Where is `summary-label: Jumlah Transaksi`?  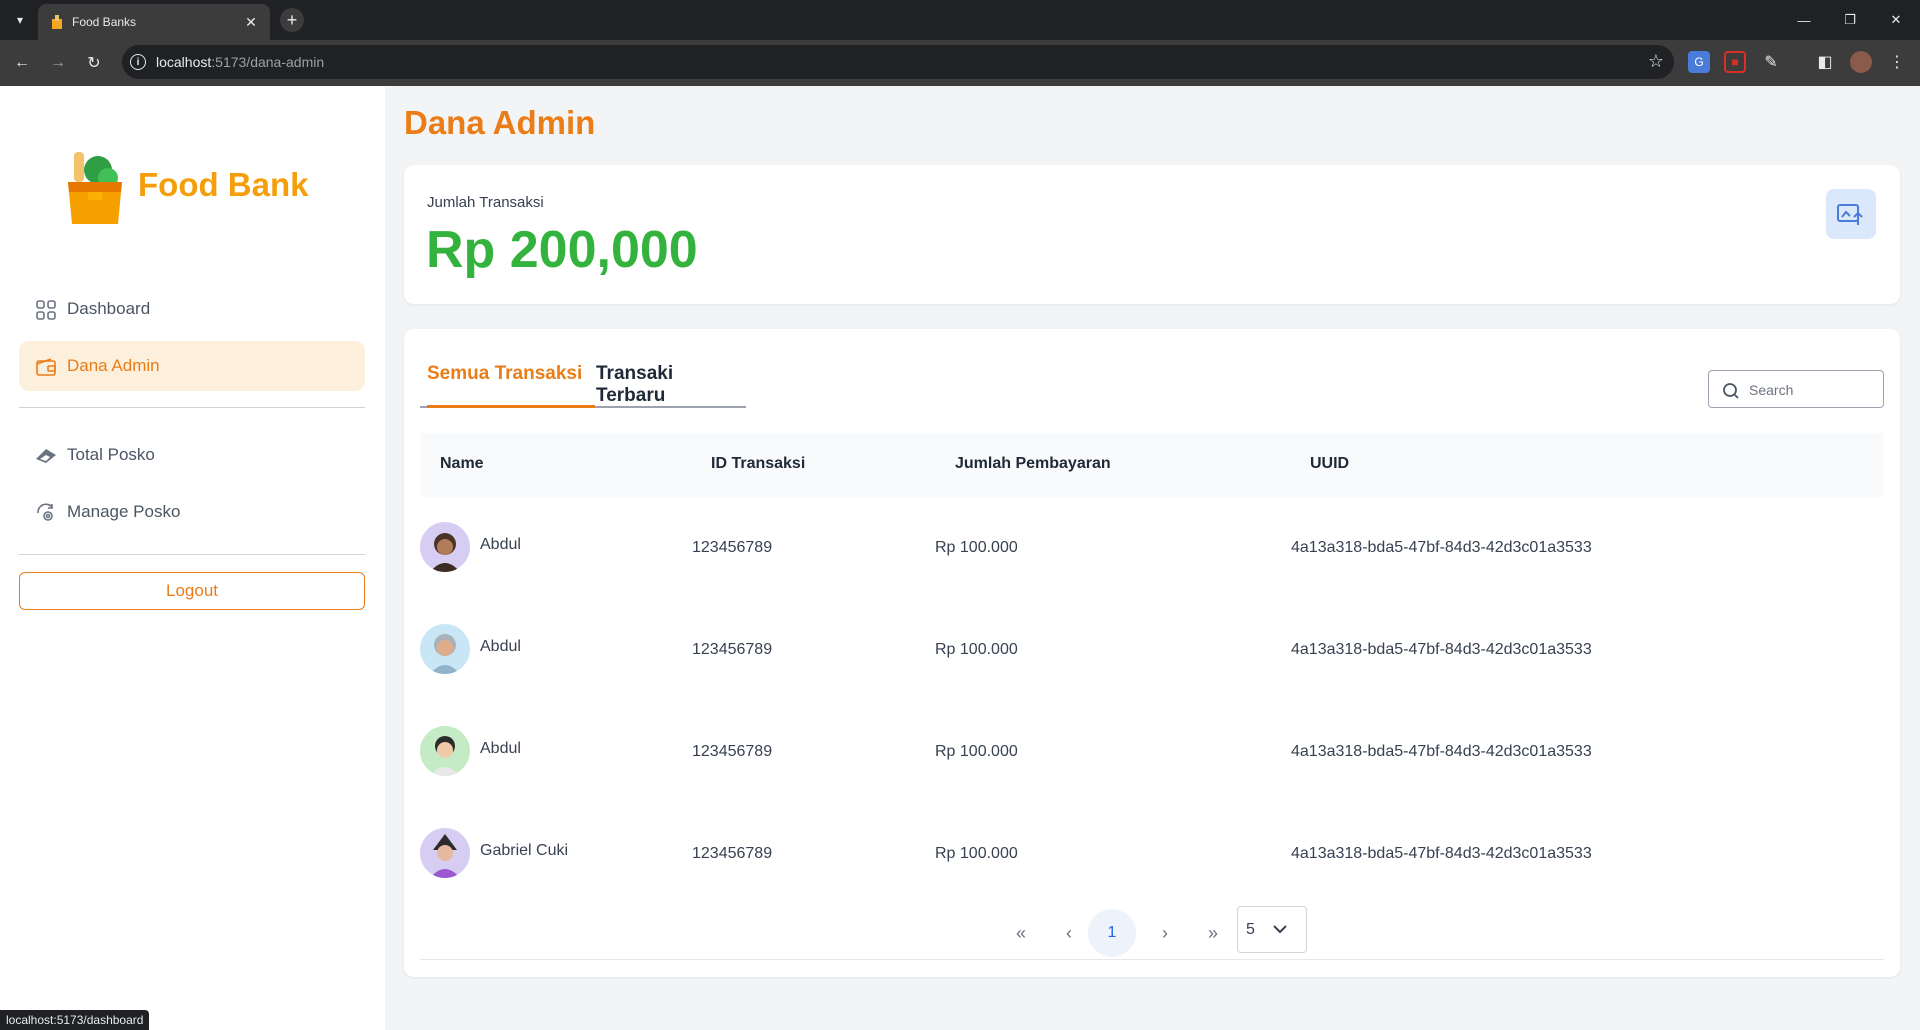 summary-label: Jumlah Transaksi is located at coordinates (485, 202).